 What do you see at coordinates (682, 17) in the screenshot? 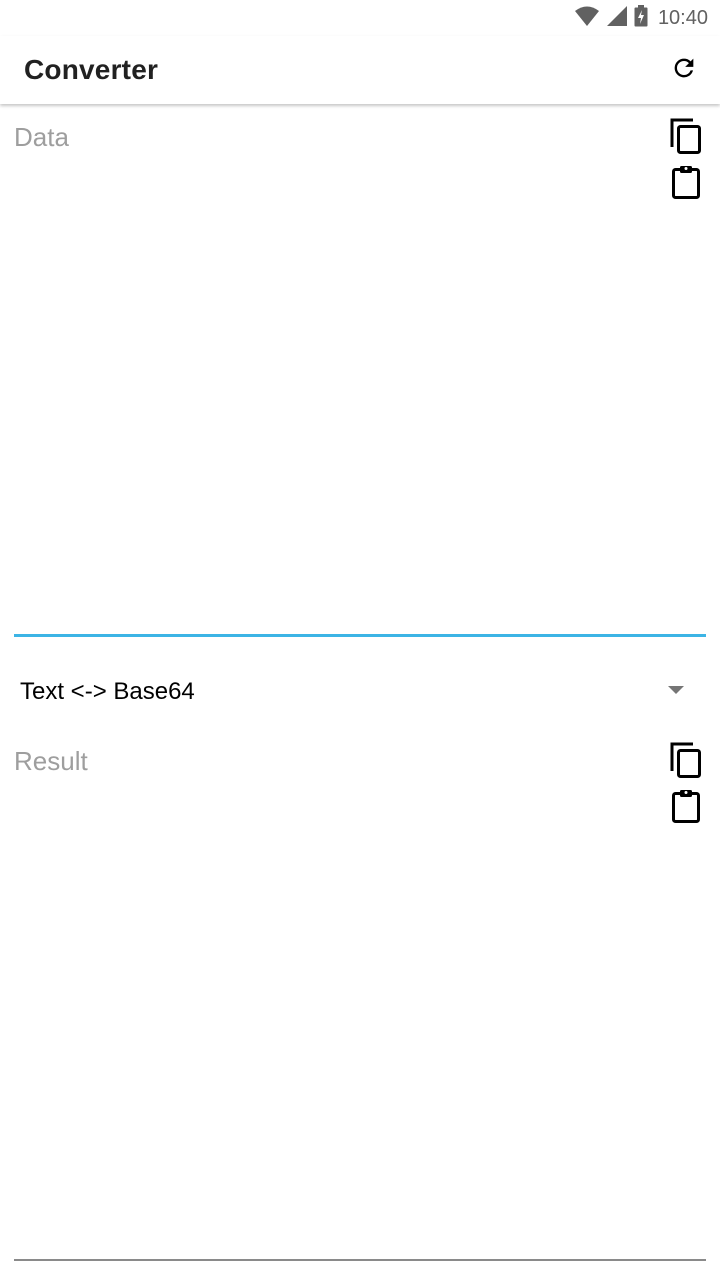
I see `status-time: 10:40` at bounding box center [682, 17].